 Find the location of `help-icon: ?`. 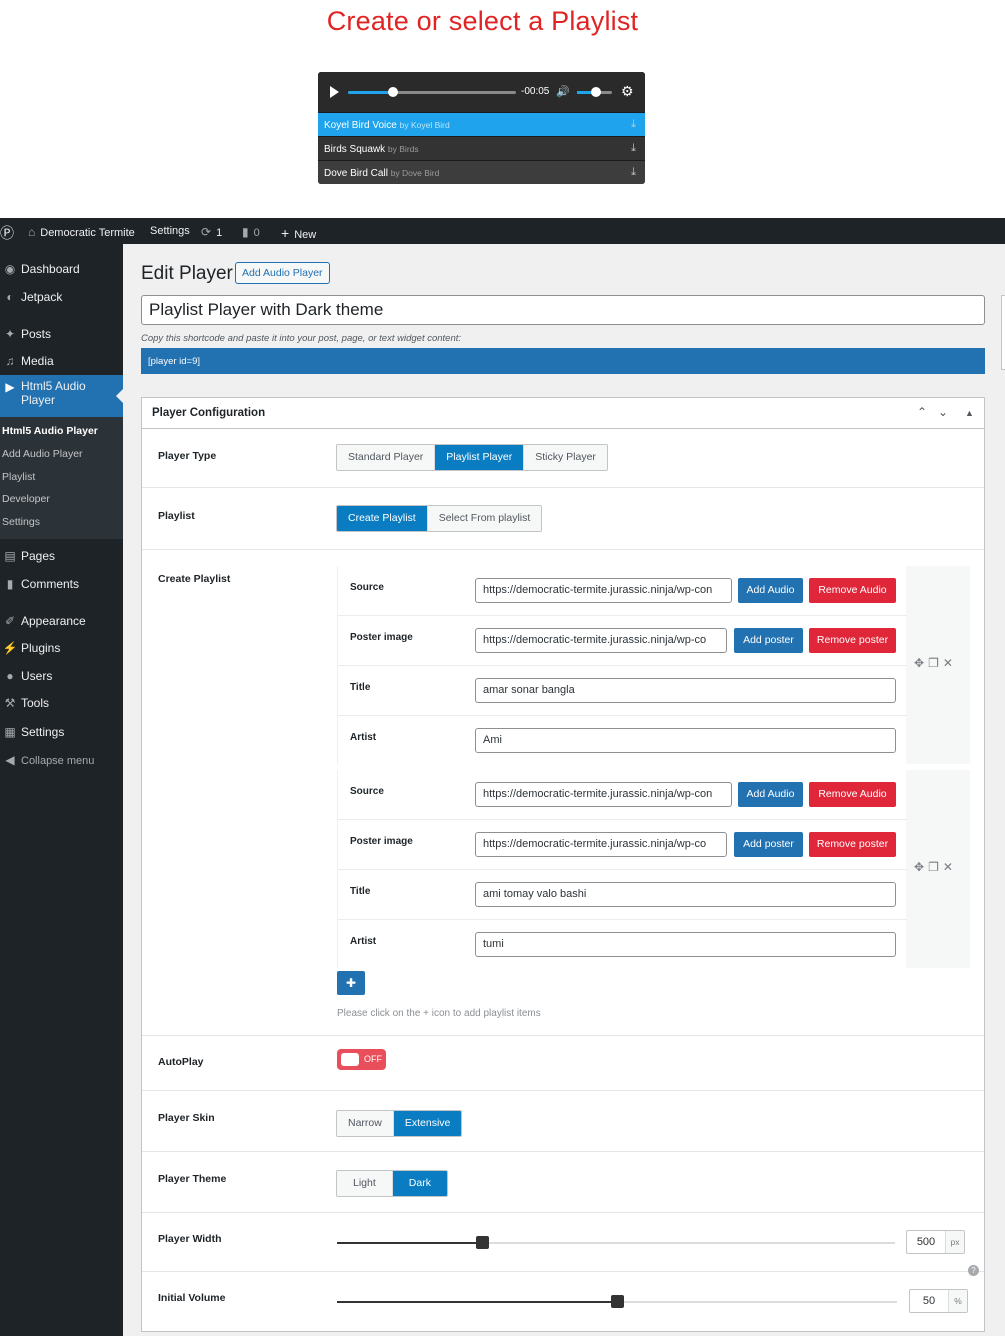

help-icon: ? is located at coordinates (973, 1270).